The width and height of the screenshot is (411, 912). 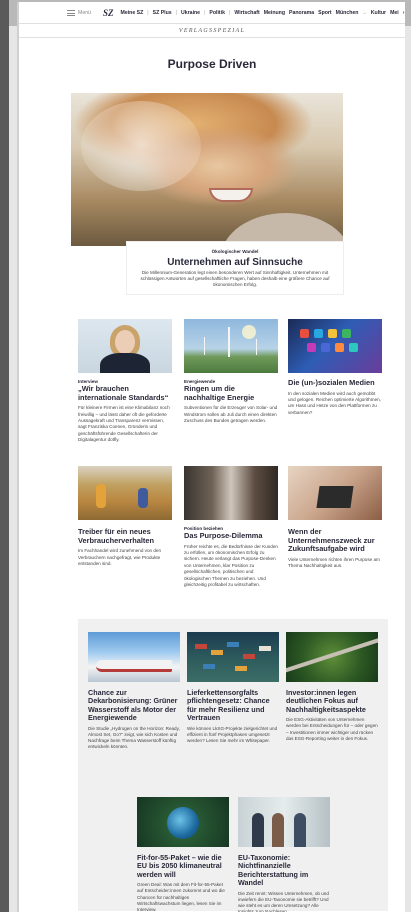 What do you see at coordinates (301, 13) in the screenshot?
I see `nav-link-panorama: Panorama` at bounding box center [301, 13].